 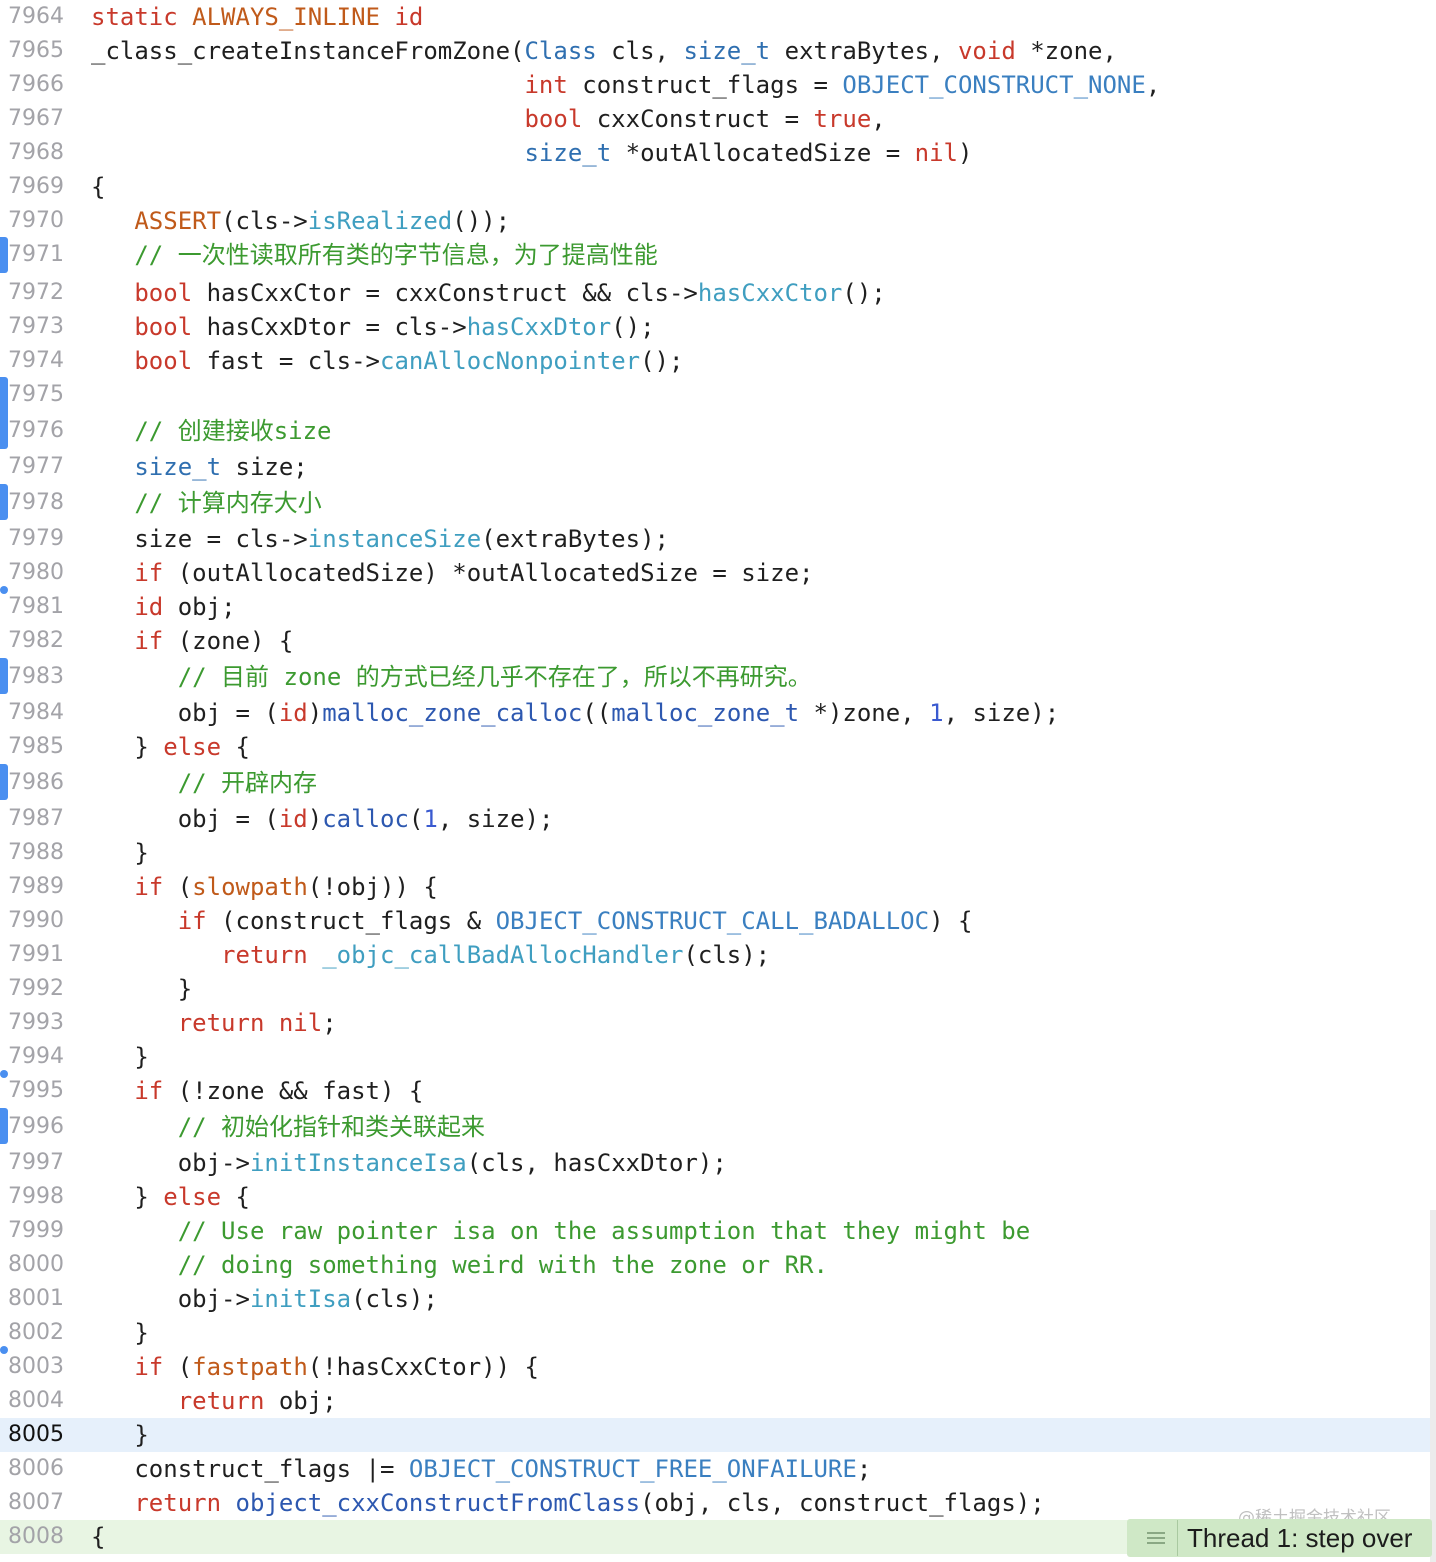 I want to click on line-number: 8005, so click(x=36, y=1435).